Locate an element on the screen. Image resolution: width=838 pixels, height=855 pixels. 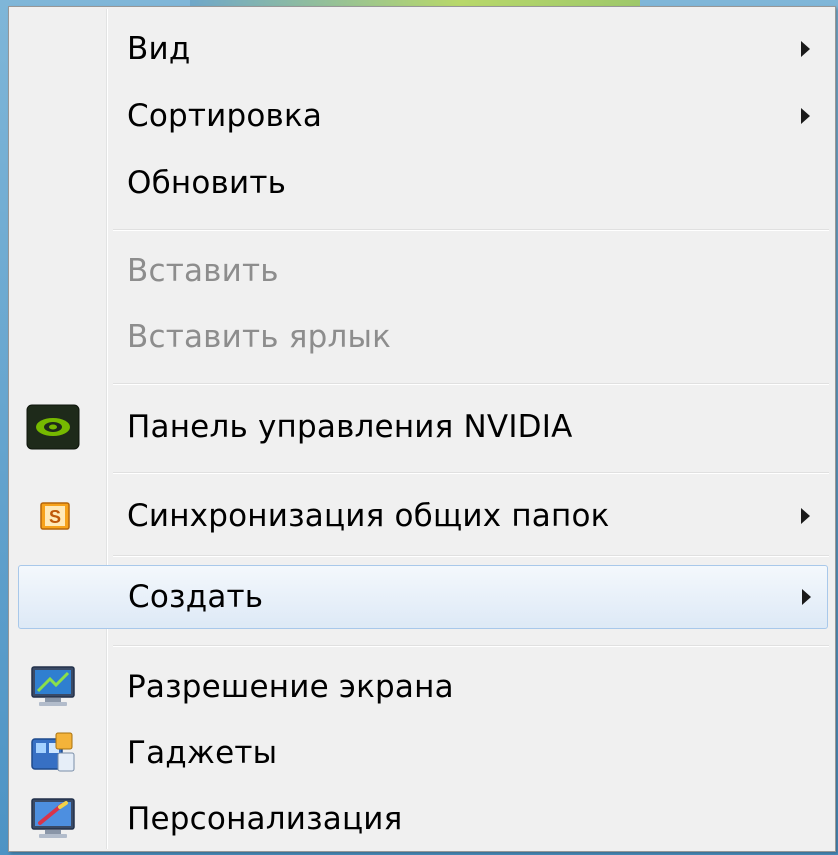
menu-item-sync-shared-folders: S Синхронизация общих папок is located at coordinates (422, 516).